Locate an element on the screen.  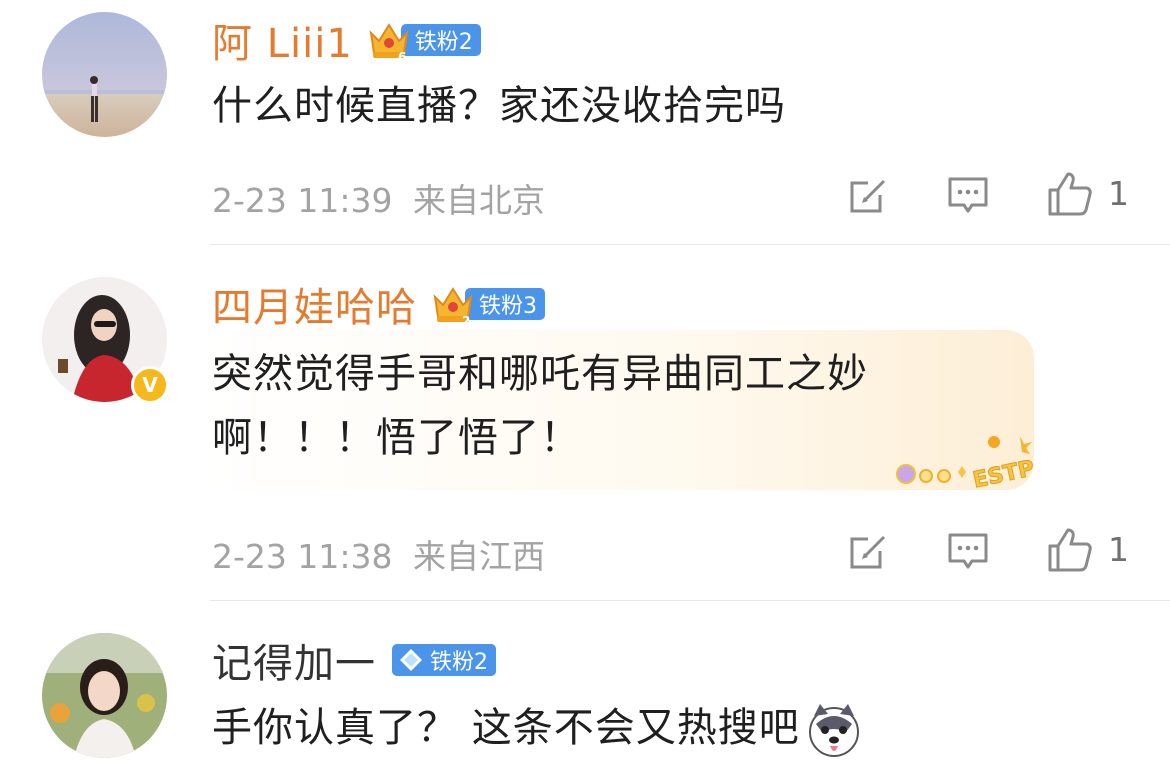
comment-location: 来自江西 is located at coordinates (479, 556).